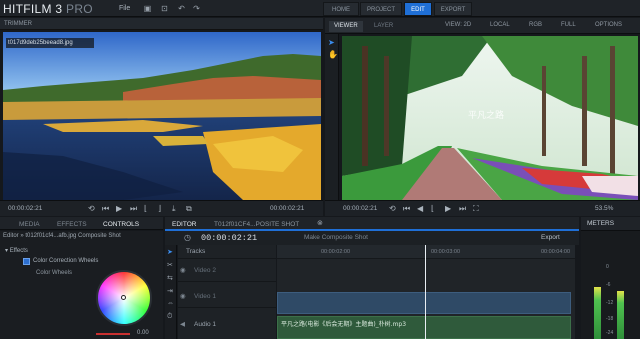 This screenshot has height=339, width=640. I want to click on overlay-icon: ⧉, so click(189, 209).